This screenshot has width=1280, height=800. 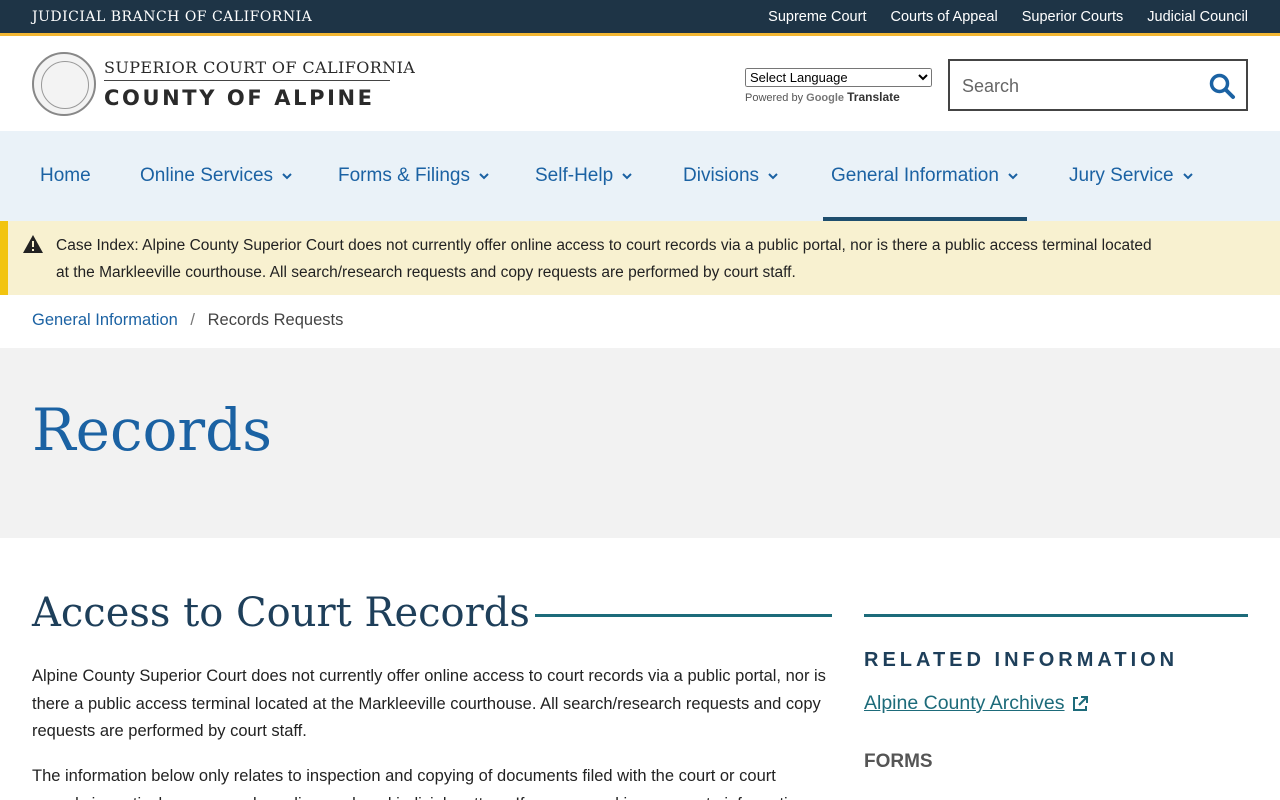 I want to click on search-icon, so click(x=1222, y=86).